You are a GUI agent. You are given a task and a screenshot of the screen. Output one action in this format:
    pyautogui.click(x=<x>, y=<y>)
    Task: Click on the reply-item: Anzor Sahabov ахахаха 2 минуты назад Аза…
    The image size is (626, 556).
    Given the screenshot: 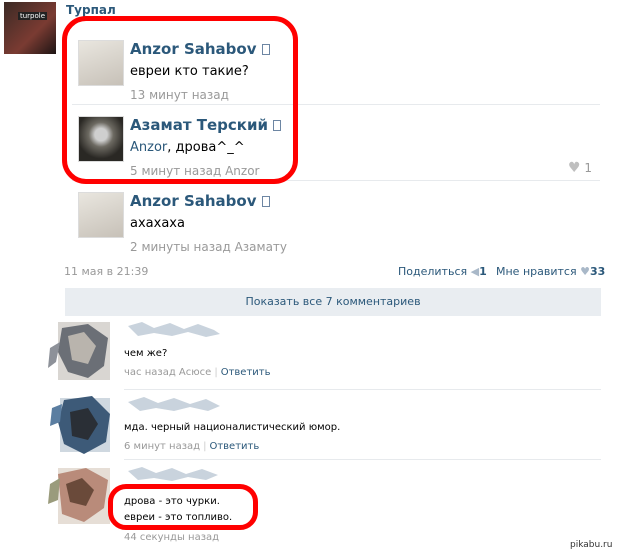 What is the action you would take?
    pyautogui.click(x=336, y=223)
    